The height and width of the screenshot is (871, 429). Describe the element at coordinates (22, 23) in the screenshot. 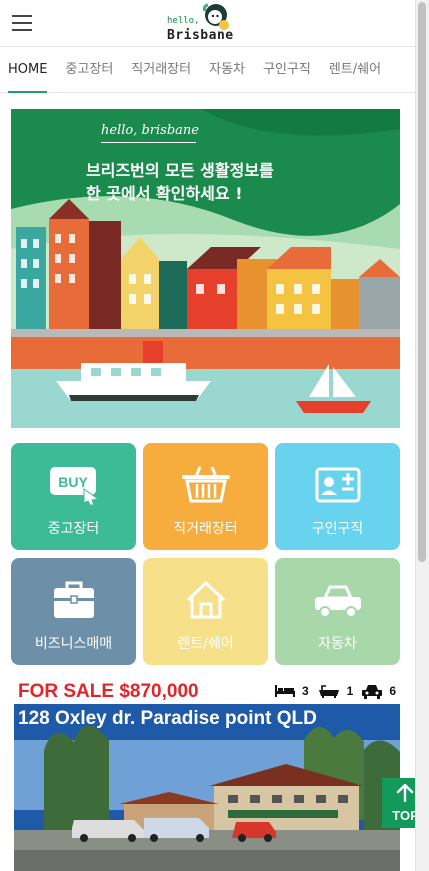

I see `menu-icon` at that location.